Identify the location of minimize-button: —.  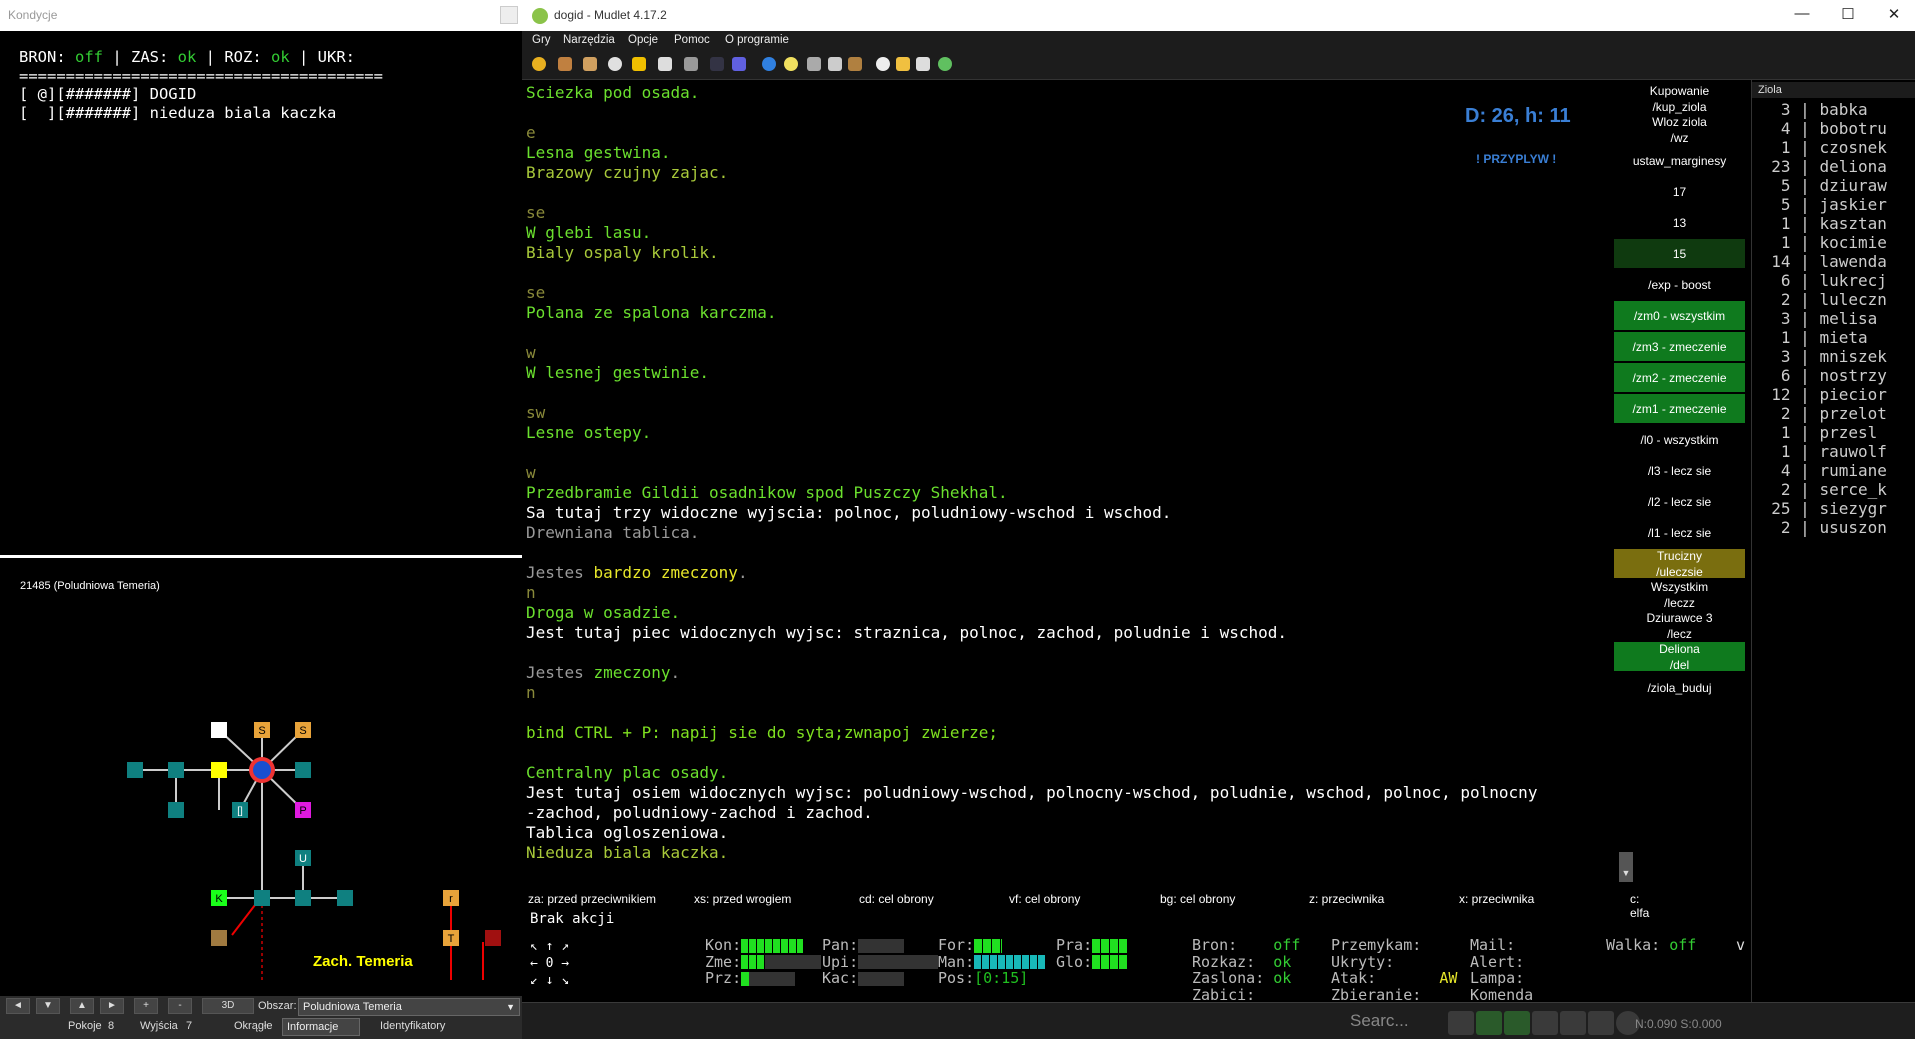
(1802, 15).